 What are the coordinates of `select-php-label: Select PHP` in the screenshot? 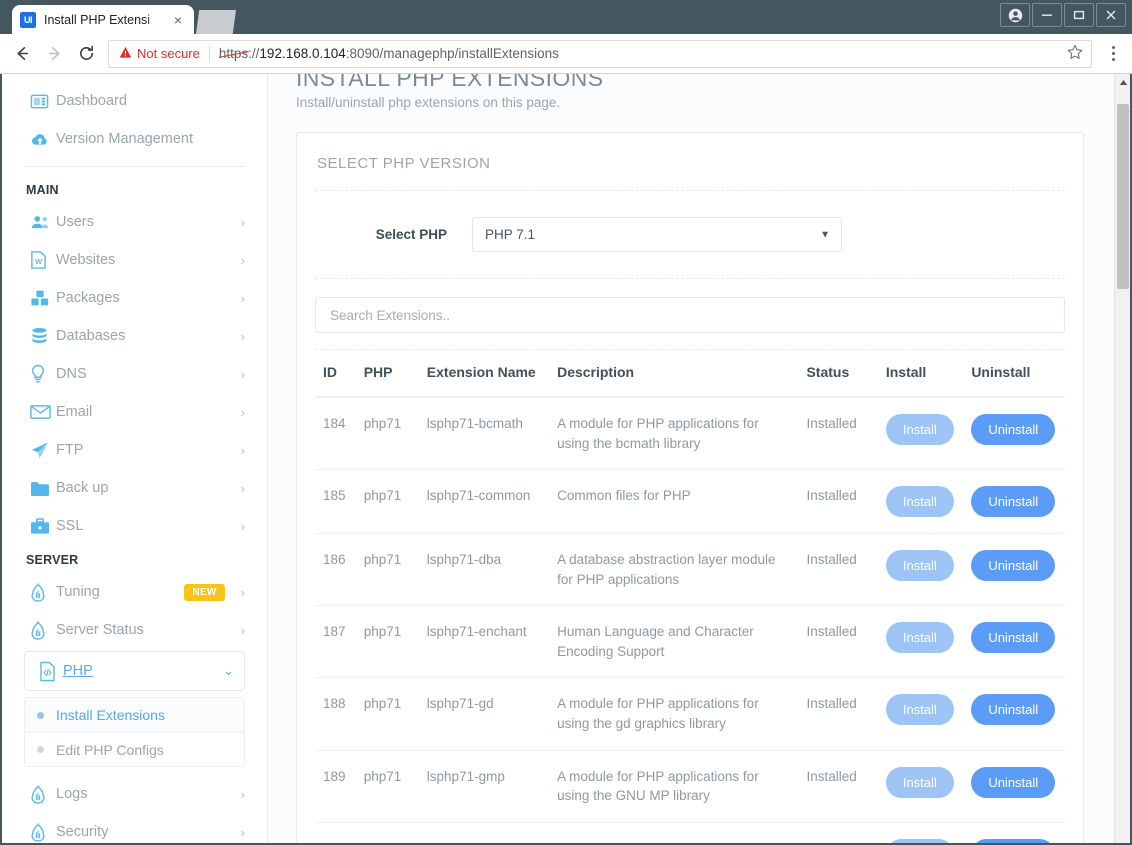 It's located at (411, 234).